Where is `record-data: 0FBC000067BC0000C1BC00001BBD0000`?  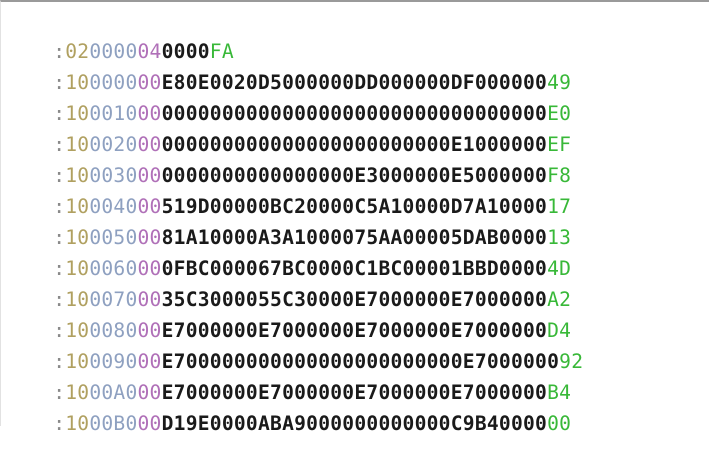
record-data: 0FBC000067BC0000C1BC00001BBD0000 is located at coordinates (354, 268).